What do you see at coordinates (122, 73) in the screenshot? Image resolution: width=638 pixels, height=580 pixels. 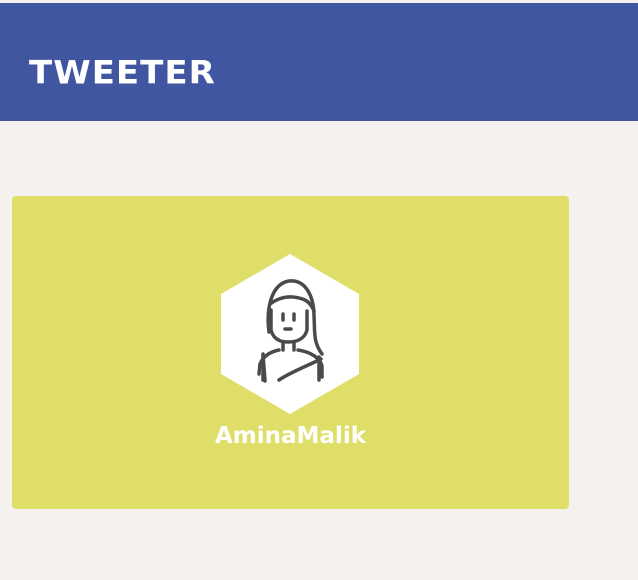 I see `app-logo: TWEETER` at bounding box center [122, 73].